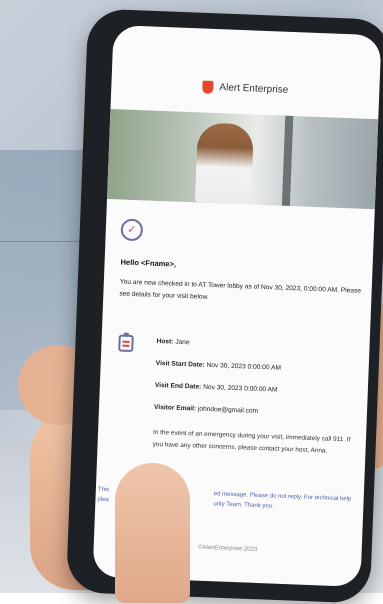 The image size is (383, 604). I want to click on footer-left: This, so click(103, 490).